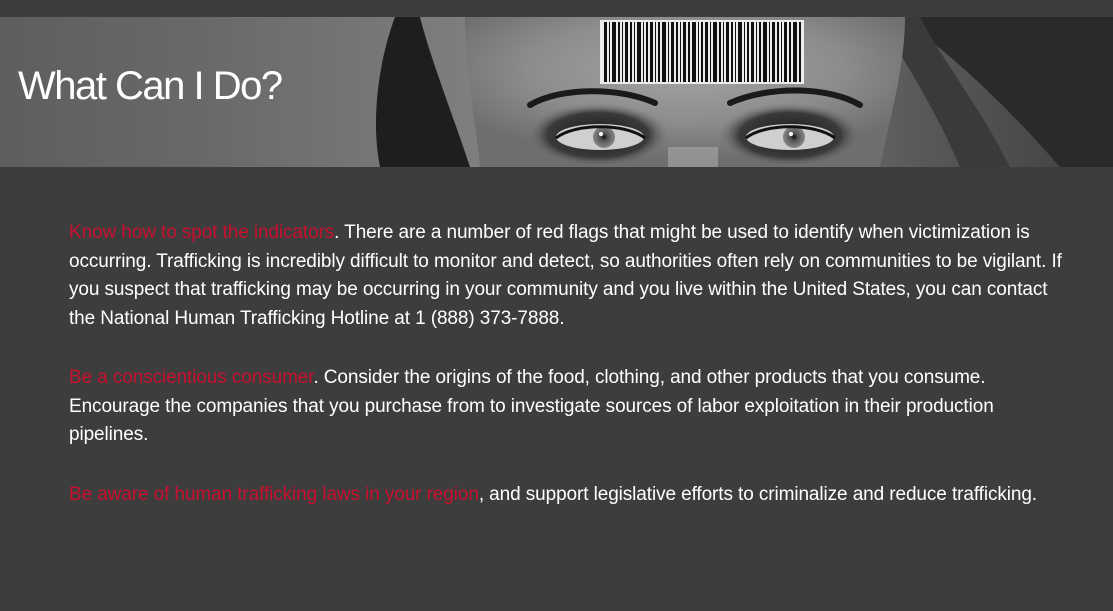 Image resolution: width=1113 pixels, height=611 pixels. I want to click on conscientious-consumer-link: Be a conscientious consumer, so click(191, 377).